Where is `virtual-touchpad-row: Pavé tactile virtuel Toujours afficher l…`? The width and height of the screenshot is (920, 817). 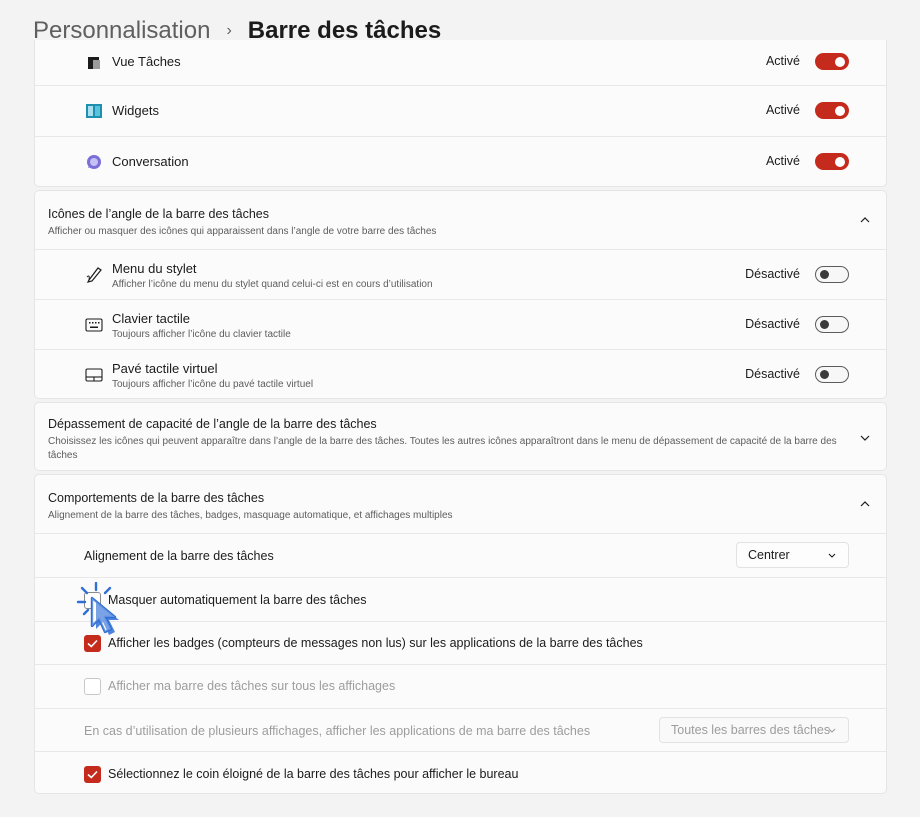
virtual-touchpad-row: Pavé tactile virtuel Toujours afficher l… is located at coordinates (460, 374).